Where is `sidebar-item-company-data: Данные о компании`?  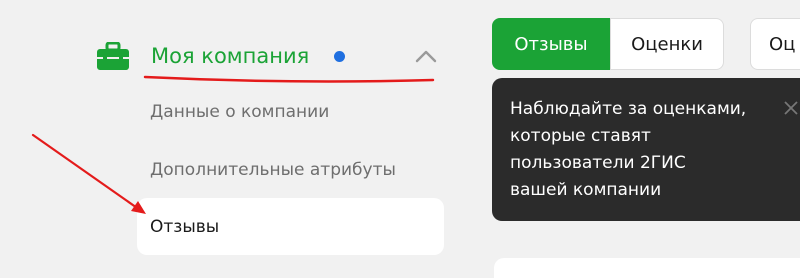 sidebar-item-company-data: Данные о компании is located at coordinates (239, 112).